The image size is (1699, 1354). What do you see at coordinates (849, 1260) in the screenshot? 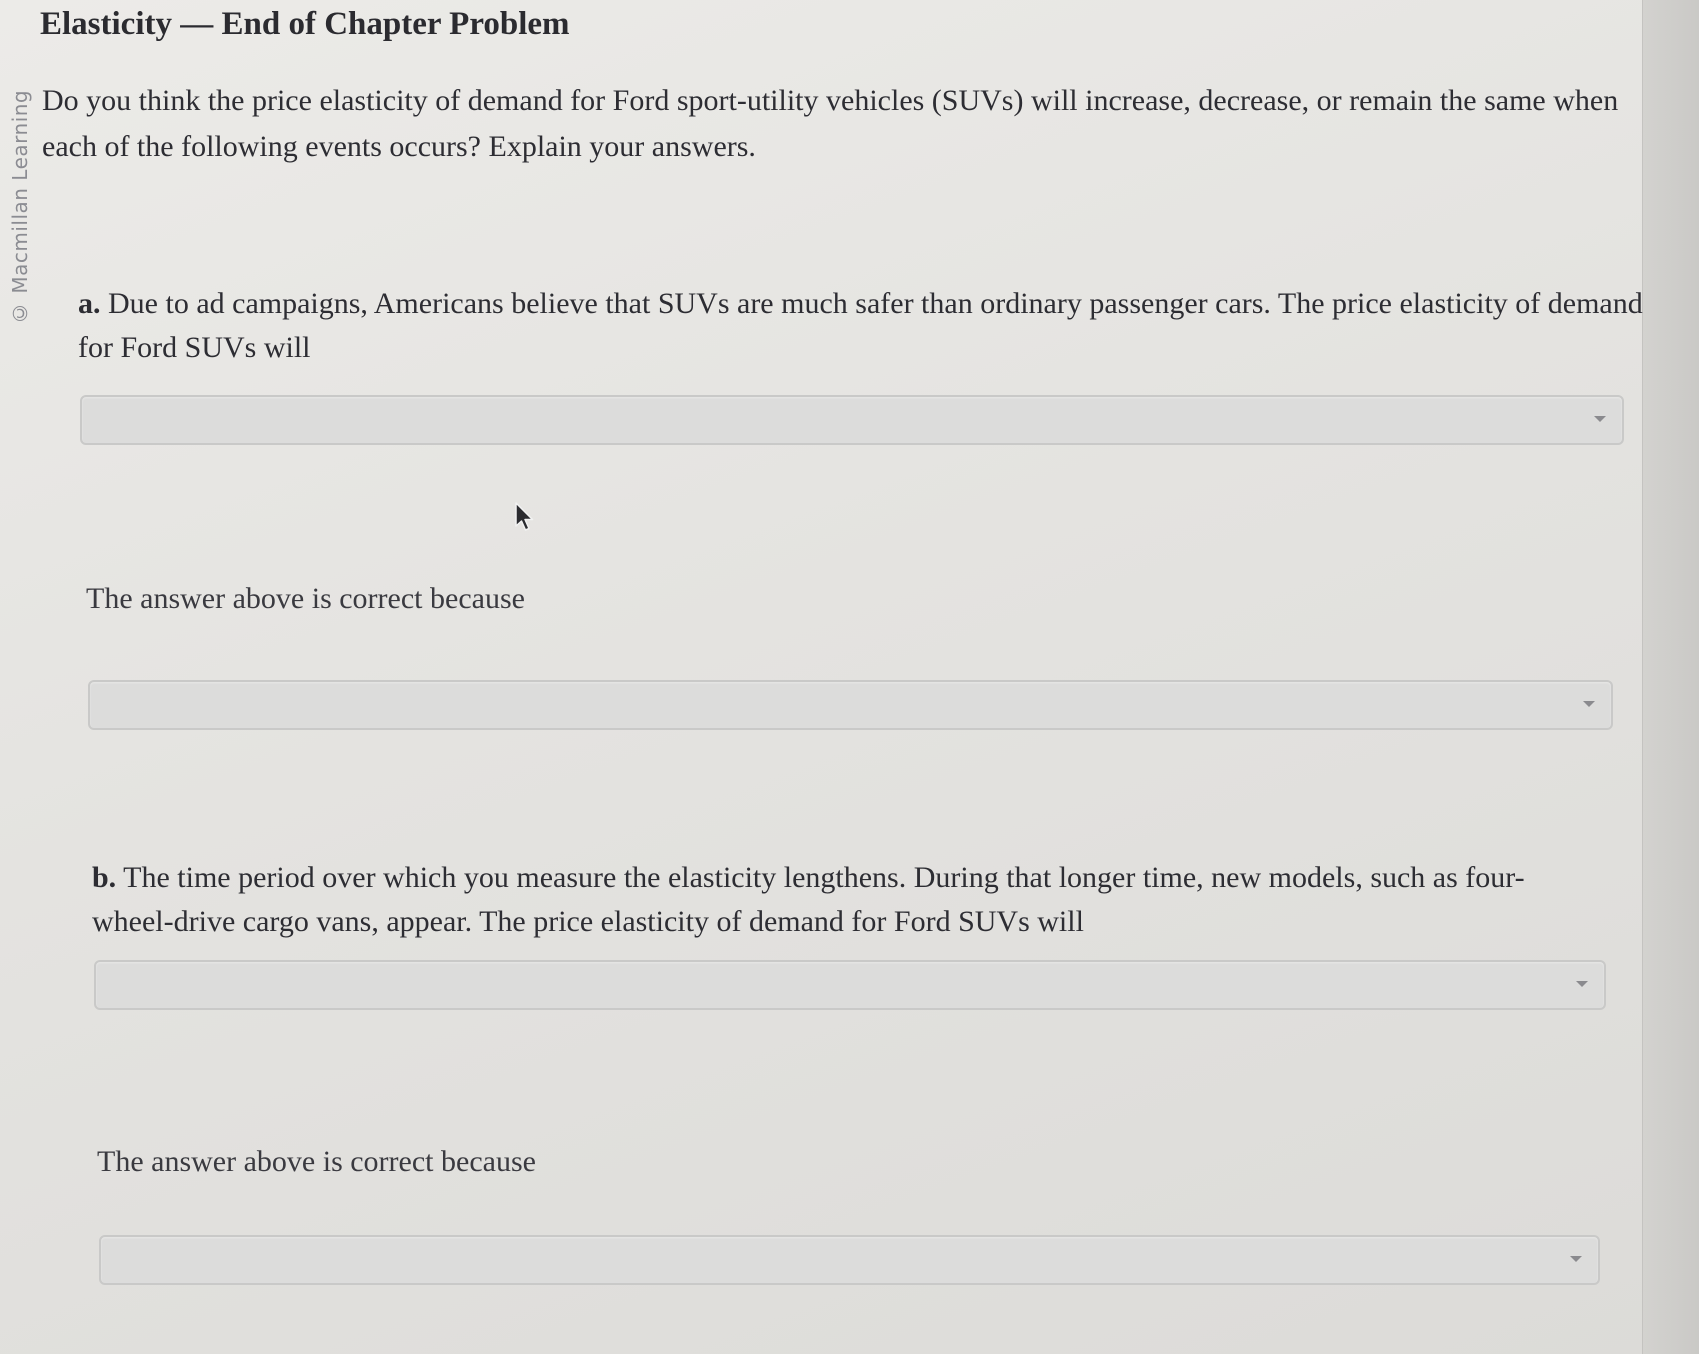
I see `question-b-because-dropdown` at bounding box center [849, 1260].